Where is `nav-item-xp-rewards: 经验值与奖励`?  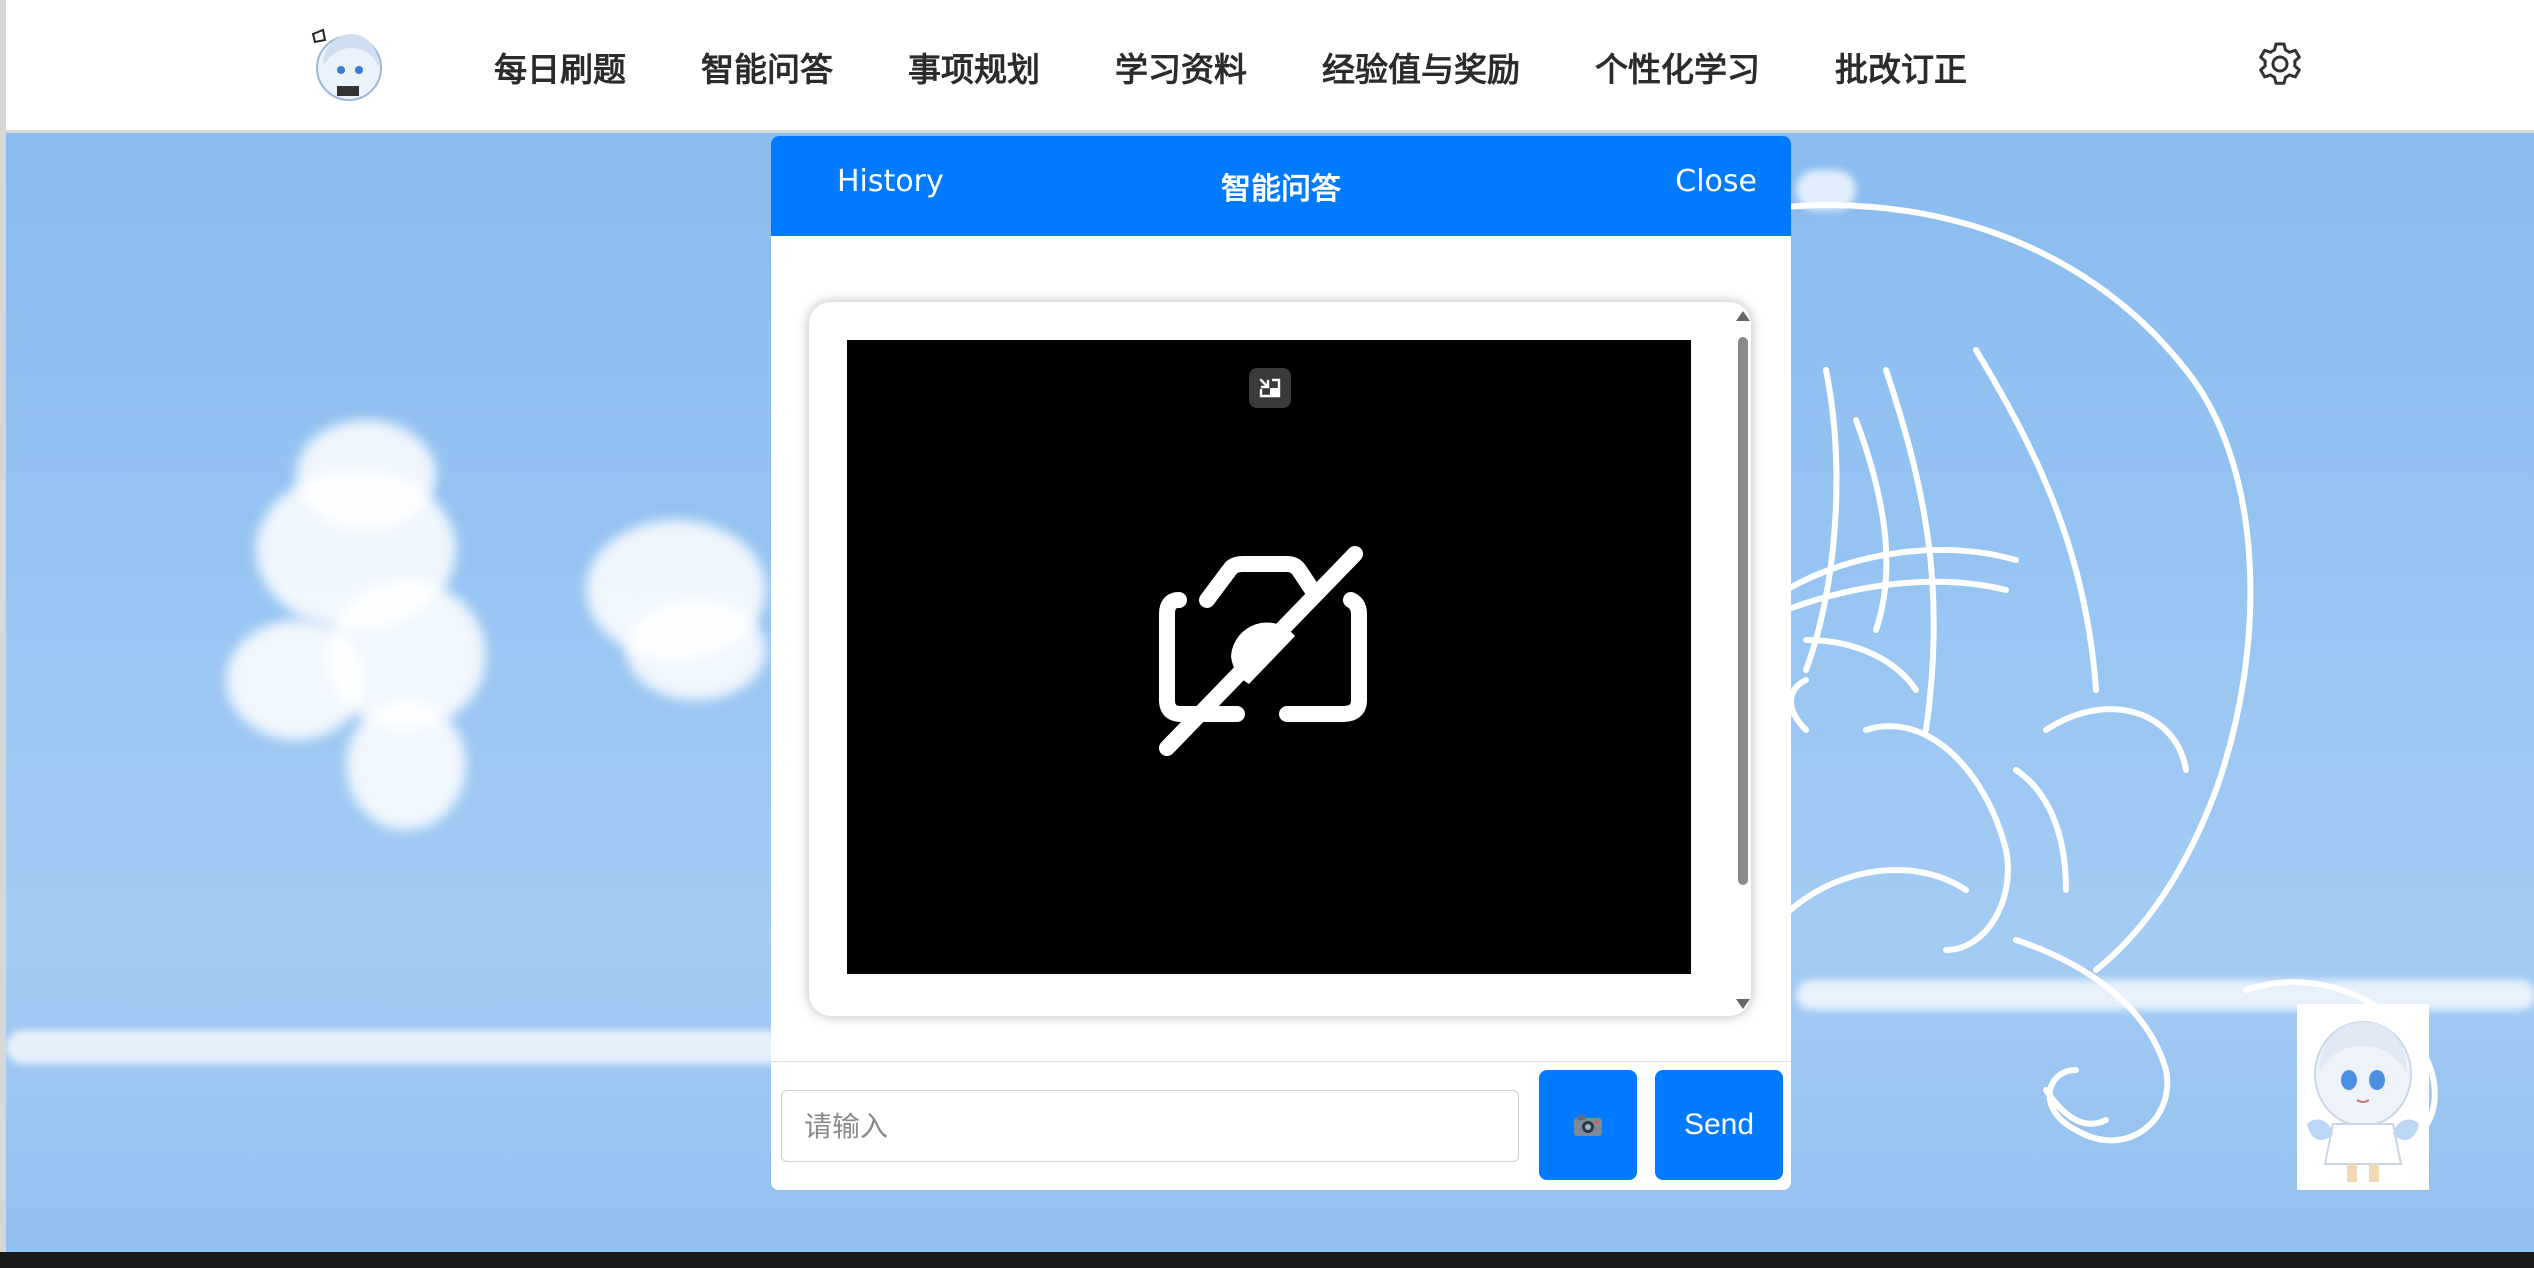 nav-item-xp-rewards: 经验值与奖励 is located at coordinates (1421, 67).